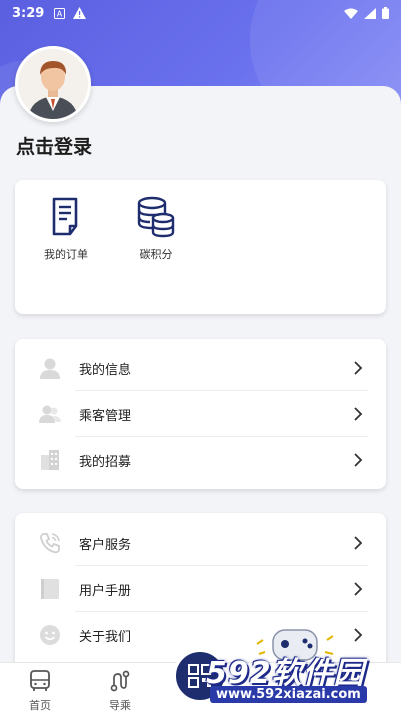  Describe the element at coordinates (120, 705) in the screenshot. I see `nav-guide-label: 导乘` at that location.